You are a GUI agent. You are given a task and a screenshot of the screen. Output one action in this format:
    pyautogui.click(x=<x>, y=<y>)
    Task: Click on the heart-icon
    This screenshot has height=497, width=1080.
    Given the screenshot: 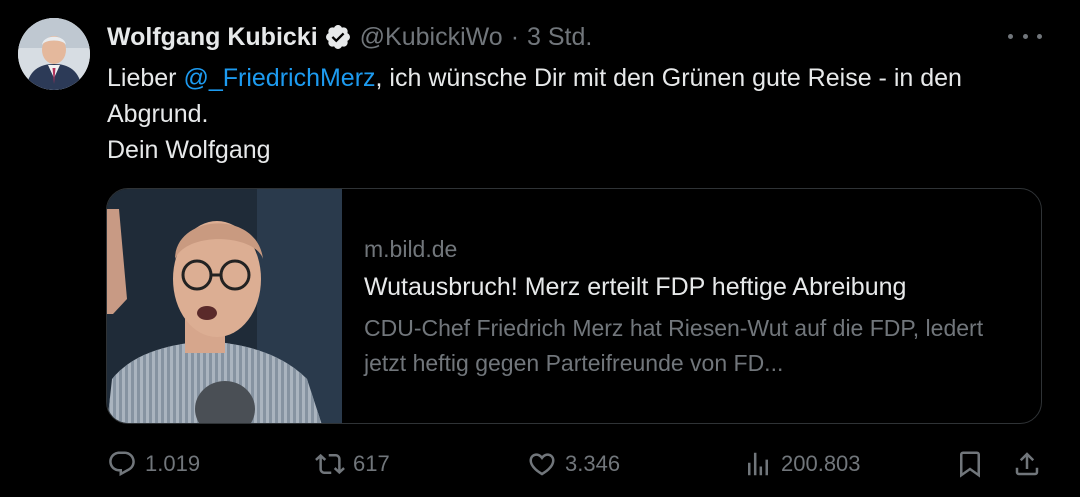 What is the action you would take?
    pyautogui.click(x=542, y=464)
    